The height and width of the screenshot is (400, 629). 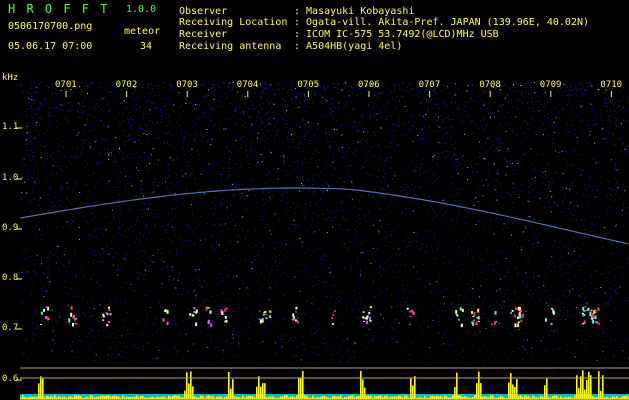 I want to click on x-tick-label: 0705, so click(x=308, y=85).